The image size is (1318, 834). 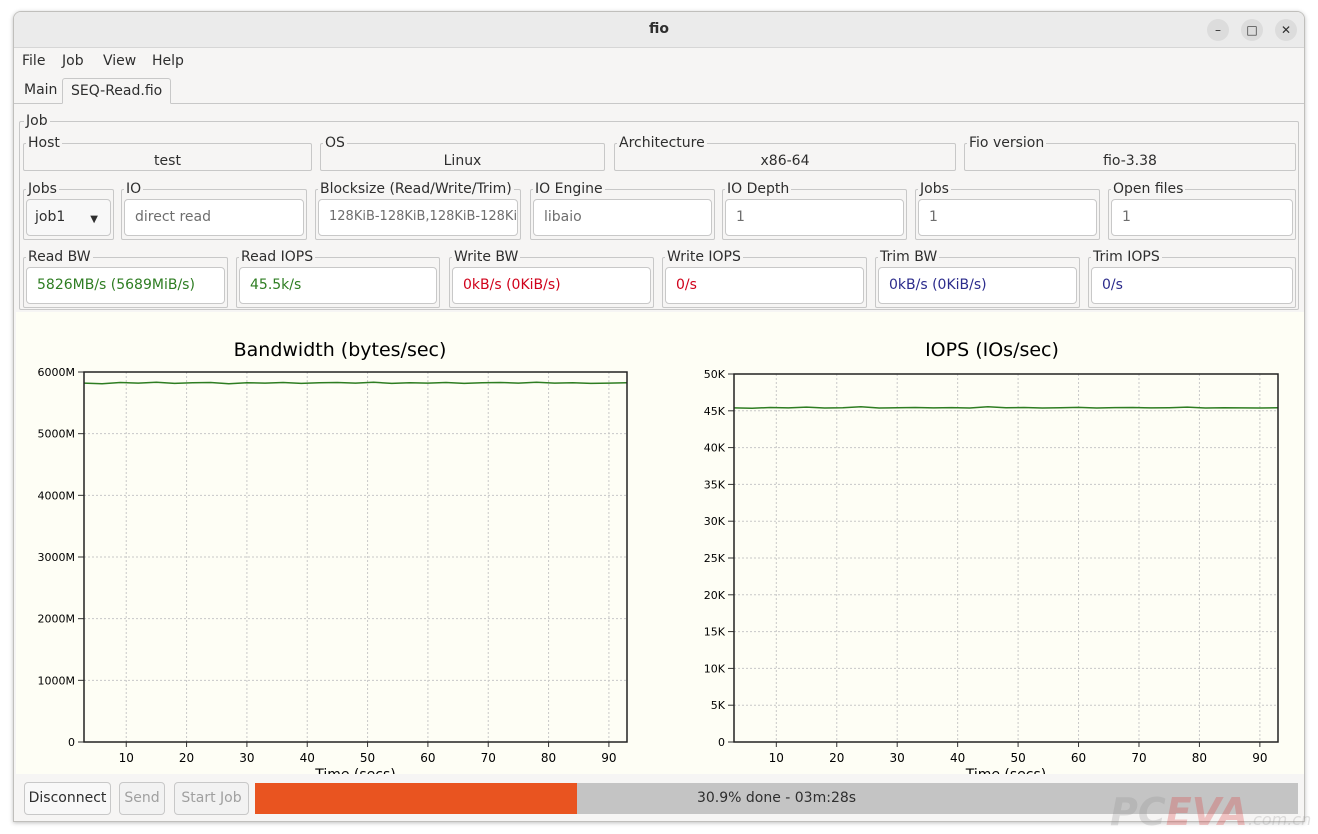 I want to click on fio-version-label: Fio version, so click(x=1007, y=143).